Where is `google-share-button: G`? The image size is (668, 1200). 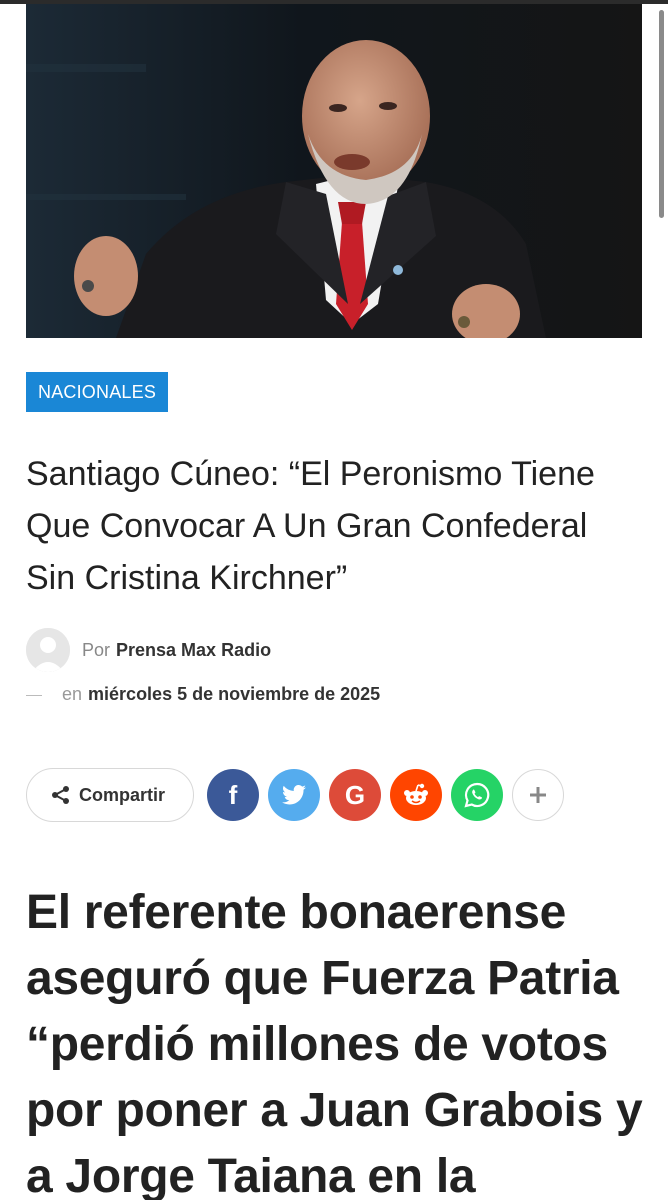
google-share-button: G is located at coordinates (355, 795).